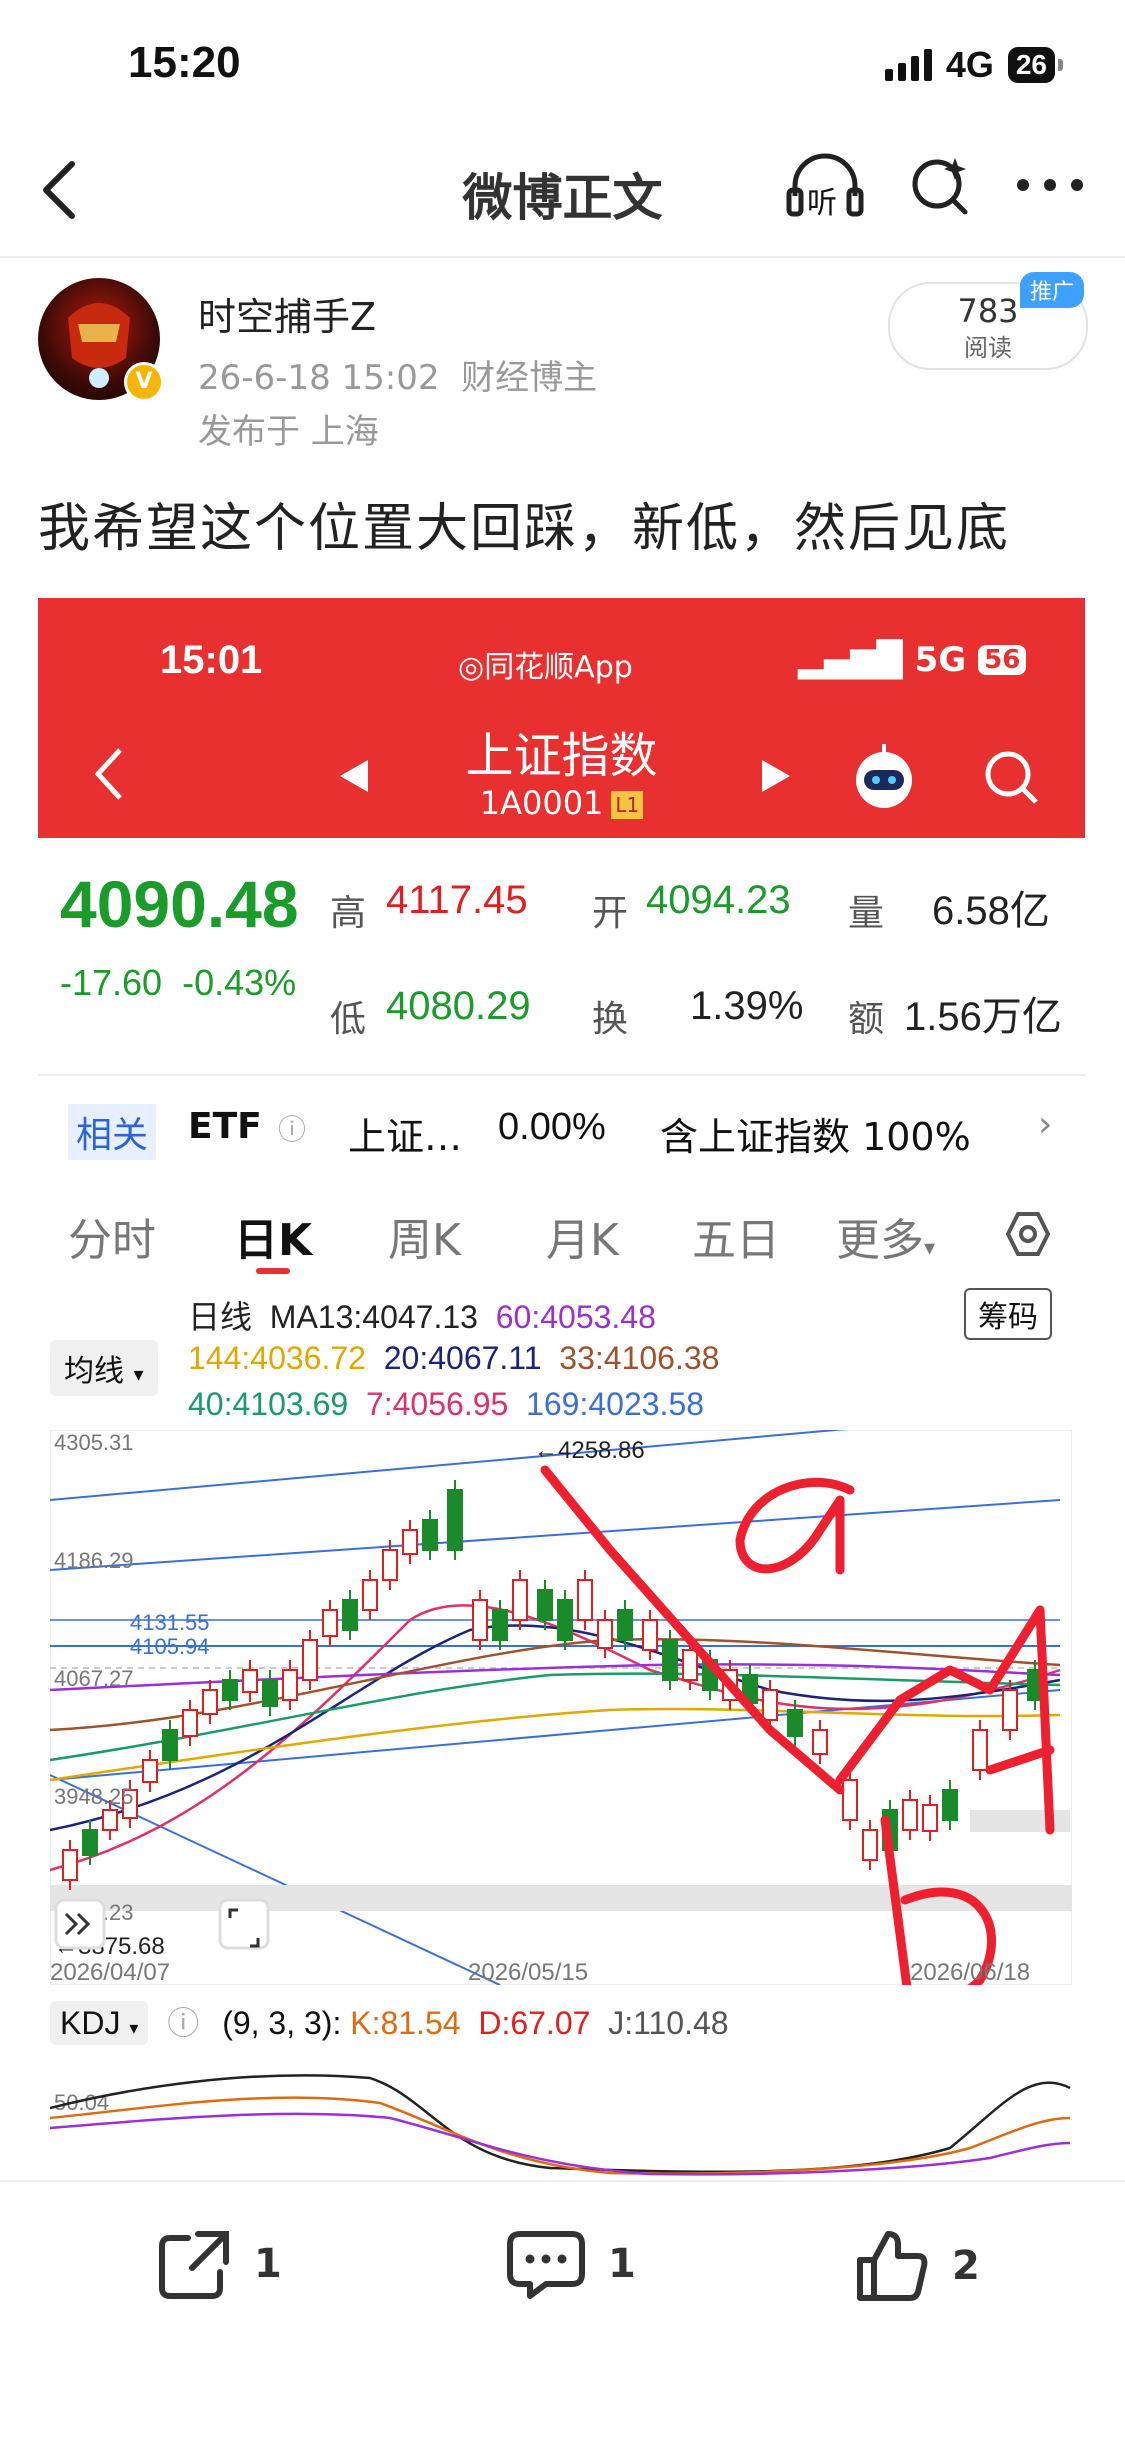 The height and width of the screenshot is (2438, 1125). I want to click on nav-actions: 听, so click(935, 185).